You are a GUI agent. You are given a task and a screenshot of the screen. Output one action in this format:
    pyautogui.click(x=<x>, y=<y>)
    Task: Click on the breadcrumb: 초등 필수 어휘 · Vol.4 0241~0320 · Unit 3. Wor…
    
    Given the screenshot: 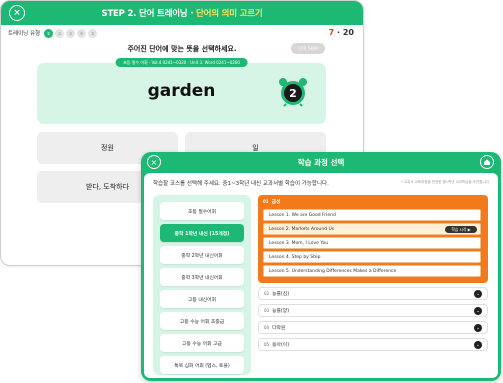 What is the action you would take?
    pyautogui.click(x=181, y=62)
    